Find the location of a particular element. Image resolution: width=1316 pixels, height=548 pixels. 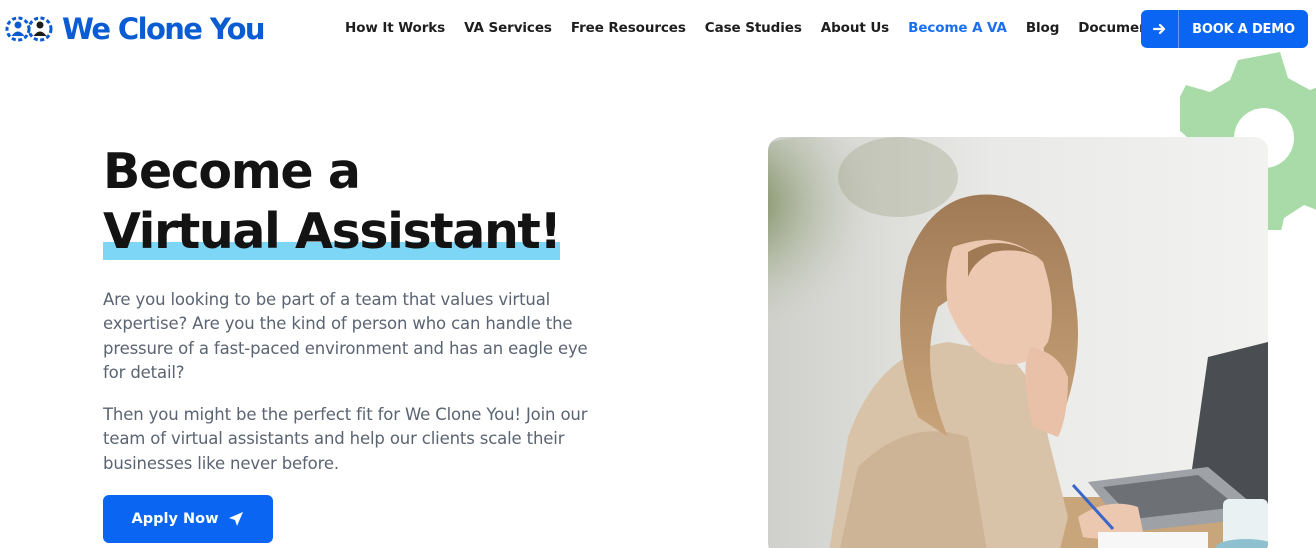

hero-title: Become a Virtual Assistant! is located at coordinates (332, 202).